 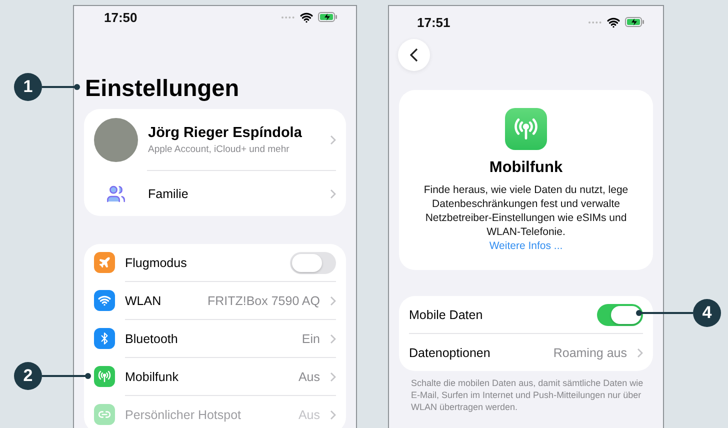 I want to click on link-icon, so click(x=104, y=414).